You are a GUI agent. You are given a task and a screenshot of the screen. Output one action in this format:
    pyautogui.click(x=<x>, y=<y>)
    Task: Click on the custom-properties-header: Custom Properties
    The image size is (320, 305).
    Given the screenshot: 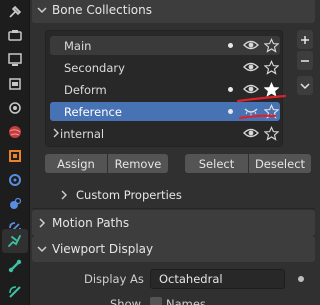 What is the action you would take?
    pyautogui.click(x=170, y=195)
    